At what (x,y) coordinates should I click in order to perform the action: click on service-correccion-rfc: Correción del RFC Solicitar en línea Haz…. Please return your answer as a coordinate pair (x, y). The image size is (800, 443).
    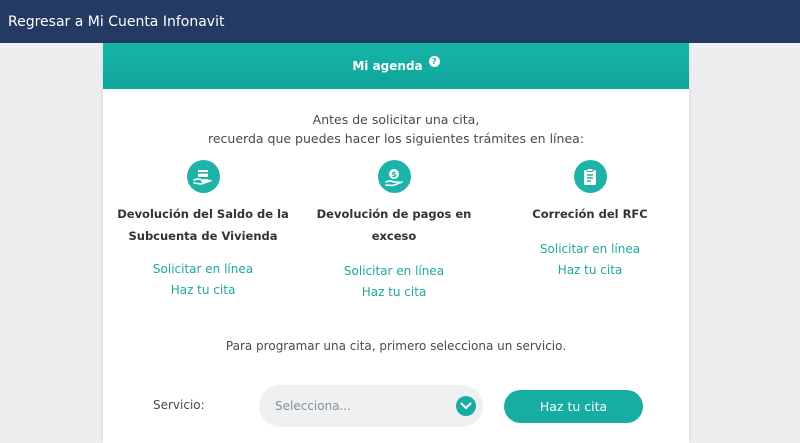
    Looking at the image, I should click on (590, 220).